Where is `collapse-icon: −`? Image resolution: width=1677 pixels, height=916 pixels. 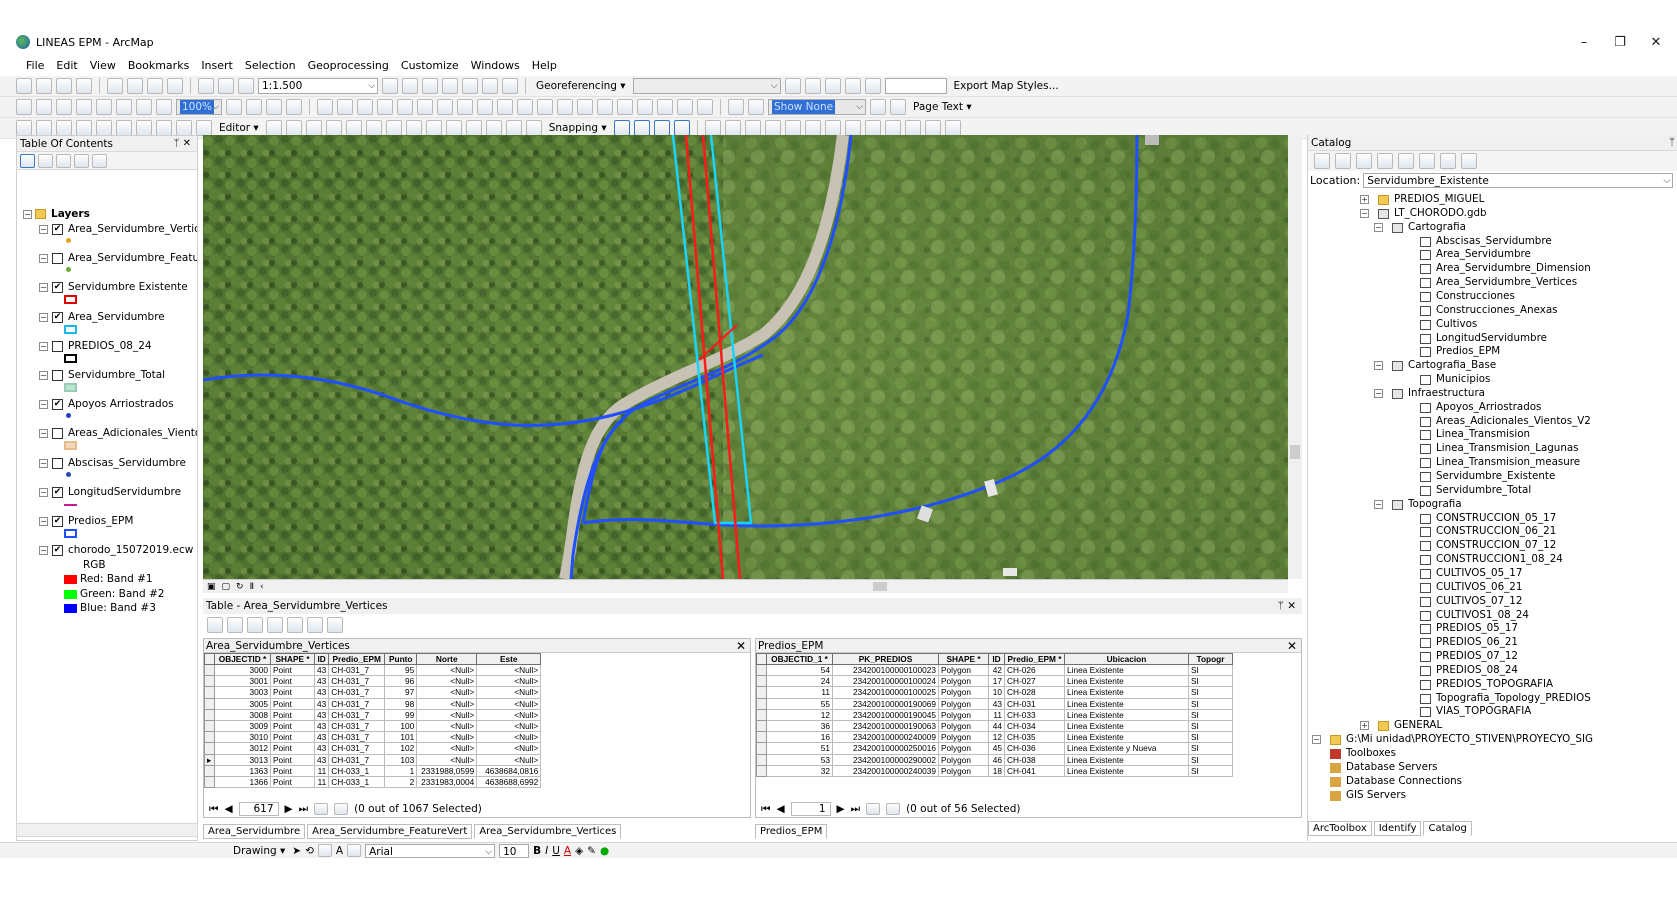 collapse-icon: − is located at coordinates (43, 492).